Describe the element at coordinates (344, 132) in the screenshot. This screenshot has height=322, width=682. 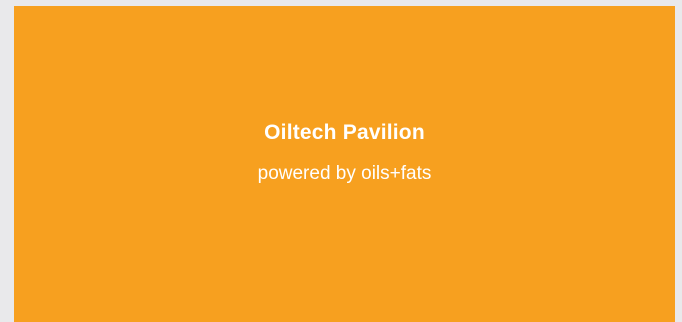
I see `banner-title: Oiltech Pavilion` at that location.